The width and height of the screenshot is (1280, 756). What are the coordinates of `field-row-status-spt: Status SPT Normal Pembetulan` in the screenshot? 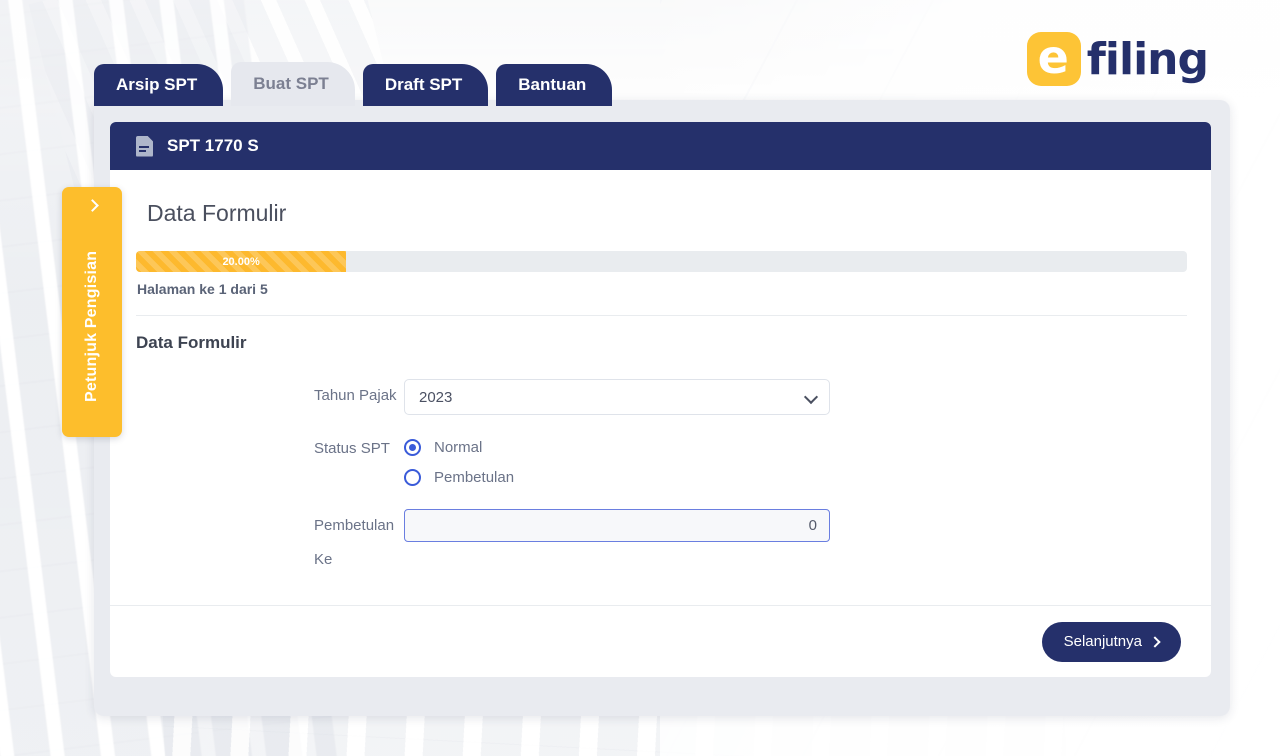 It's located at (660, 462).